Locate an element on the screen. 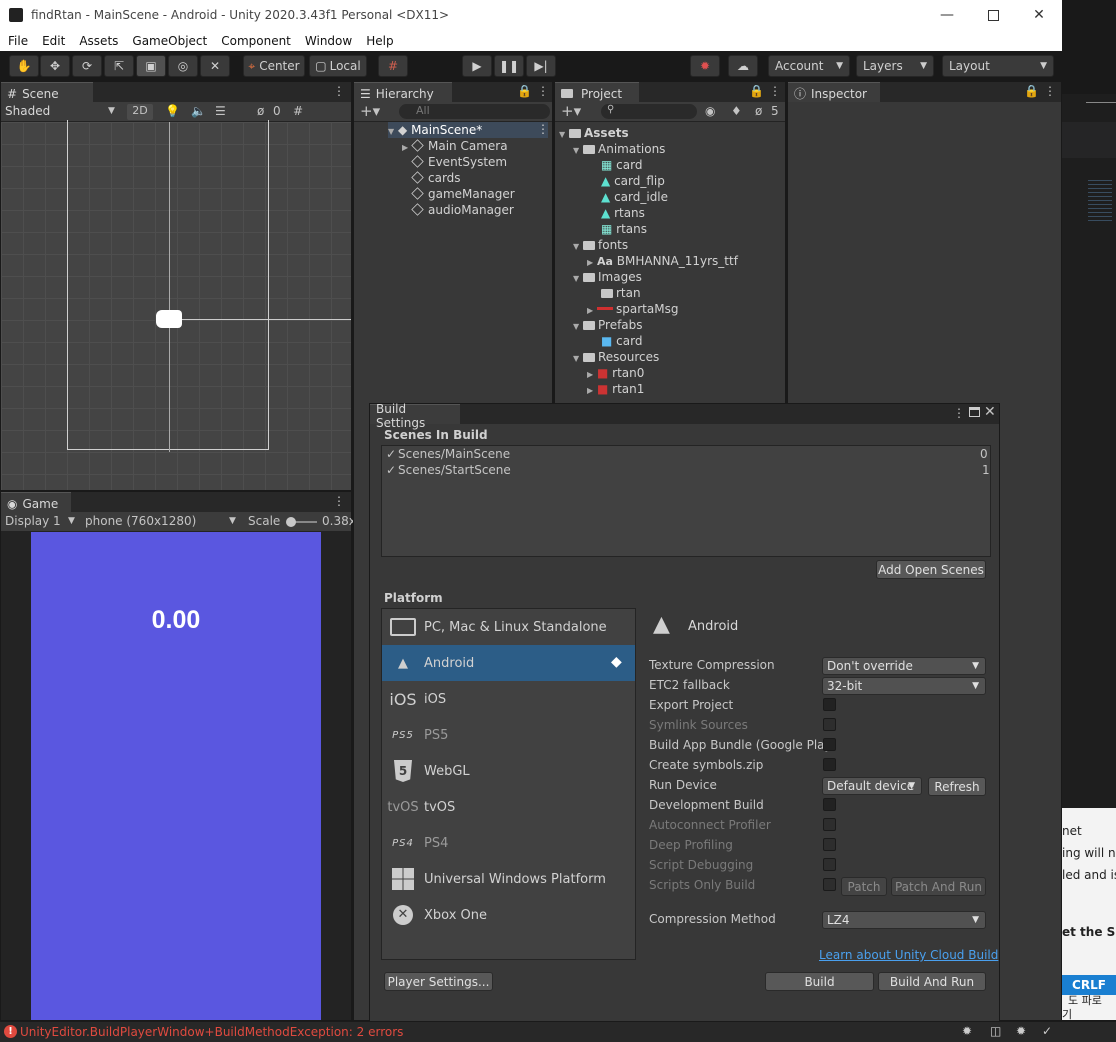 The width and height of the screenshot is (1116, 1042). pause-button: ❚❚ is located at coordinates (509, 66).